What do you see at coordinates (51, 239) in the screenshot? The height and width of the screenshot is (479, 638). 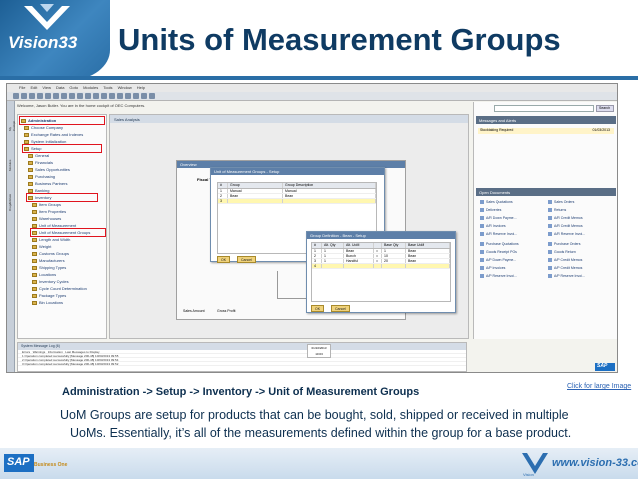 I see `tree-item: Length and Width` at bounding box center [51, 239].